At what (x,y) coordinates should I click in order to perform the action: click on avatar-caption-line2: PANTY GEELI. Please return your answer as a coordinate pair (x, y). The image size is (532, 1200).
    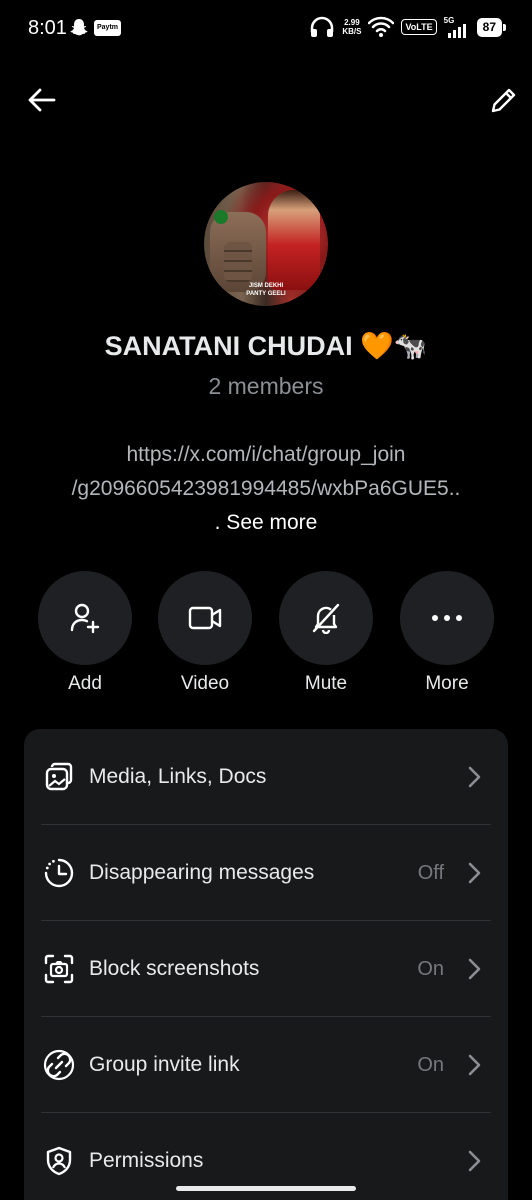
    Looking at the image, I should click on (266, 294).